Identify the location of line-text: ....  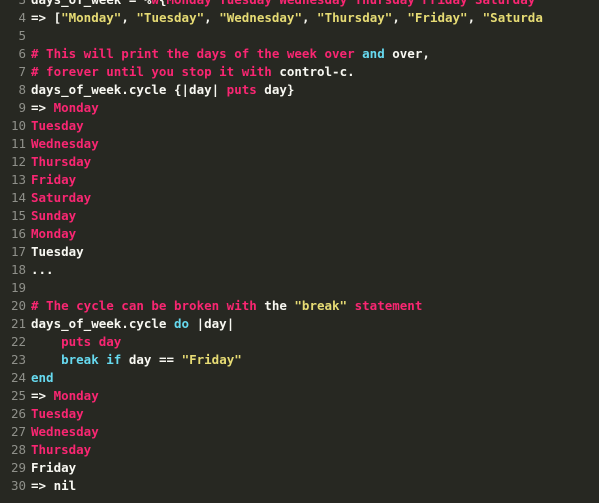
(40, 270).